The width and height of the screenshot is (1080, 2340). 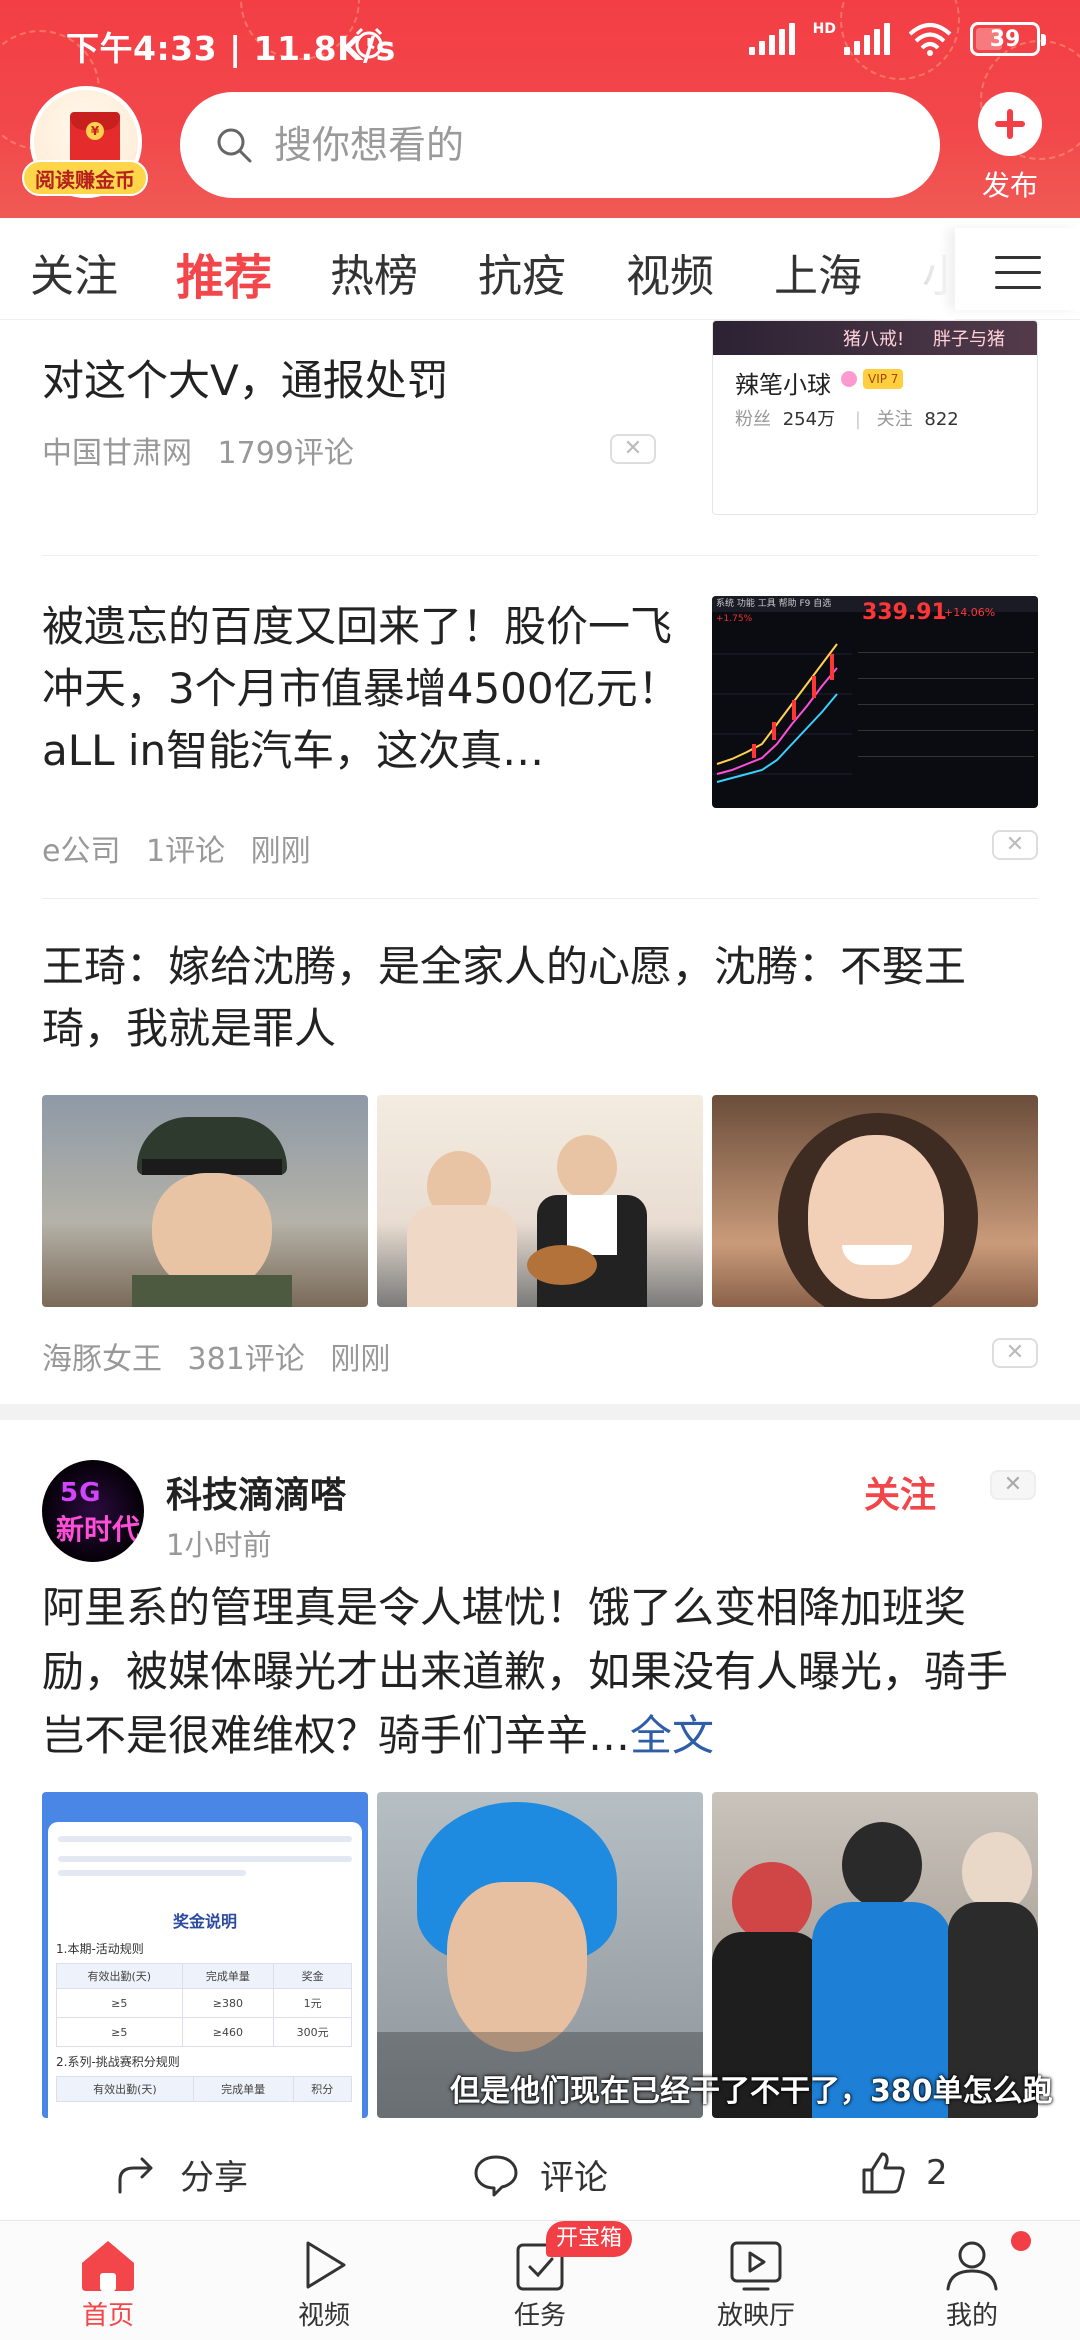 I want to click on read-earn-badge: 阅读赚金币, so click(x=85, y=178).